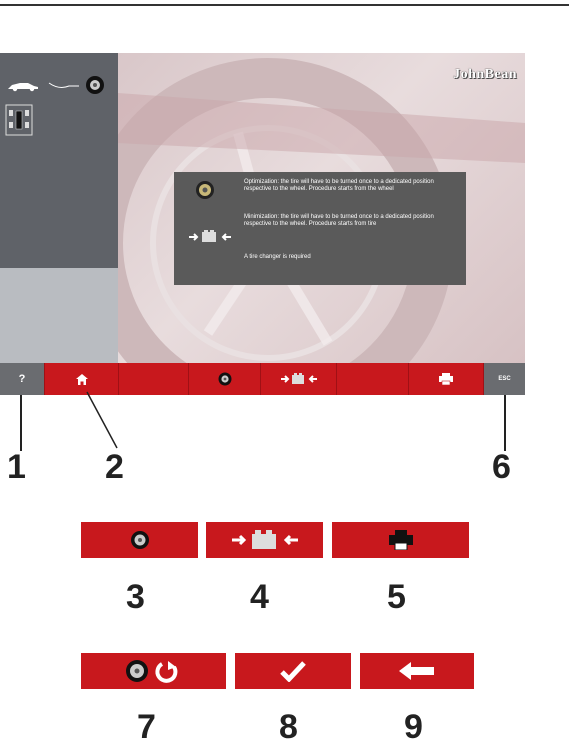  What do you see at coordinates (504, 379) in the screenshot?
I see `esc-button: ESC` at bounding box center [504, 379].